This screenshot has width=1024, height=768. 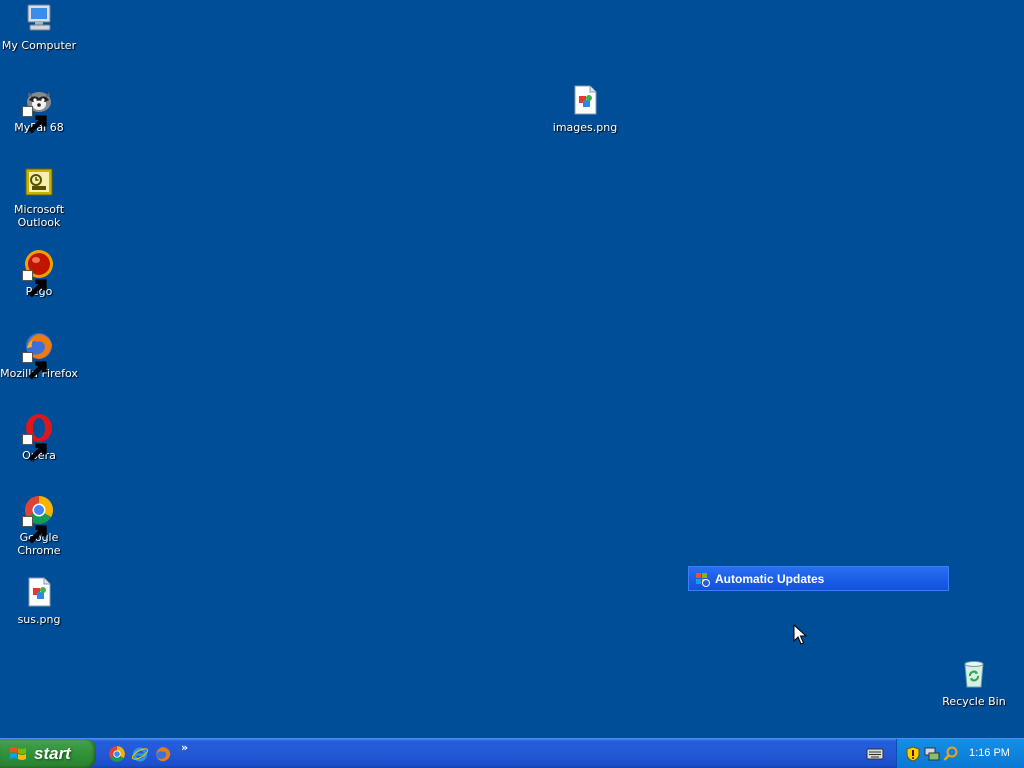 I want to click on mouse-cursor-icon, so click(x=800, y=634).